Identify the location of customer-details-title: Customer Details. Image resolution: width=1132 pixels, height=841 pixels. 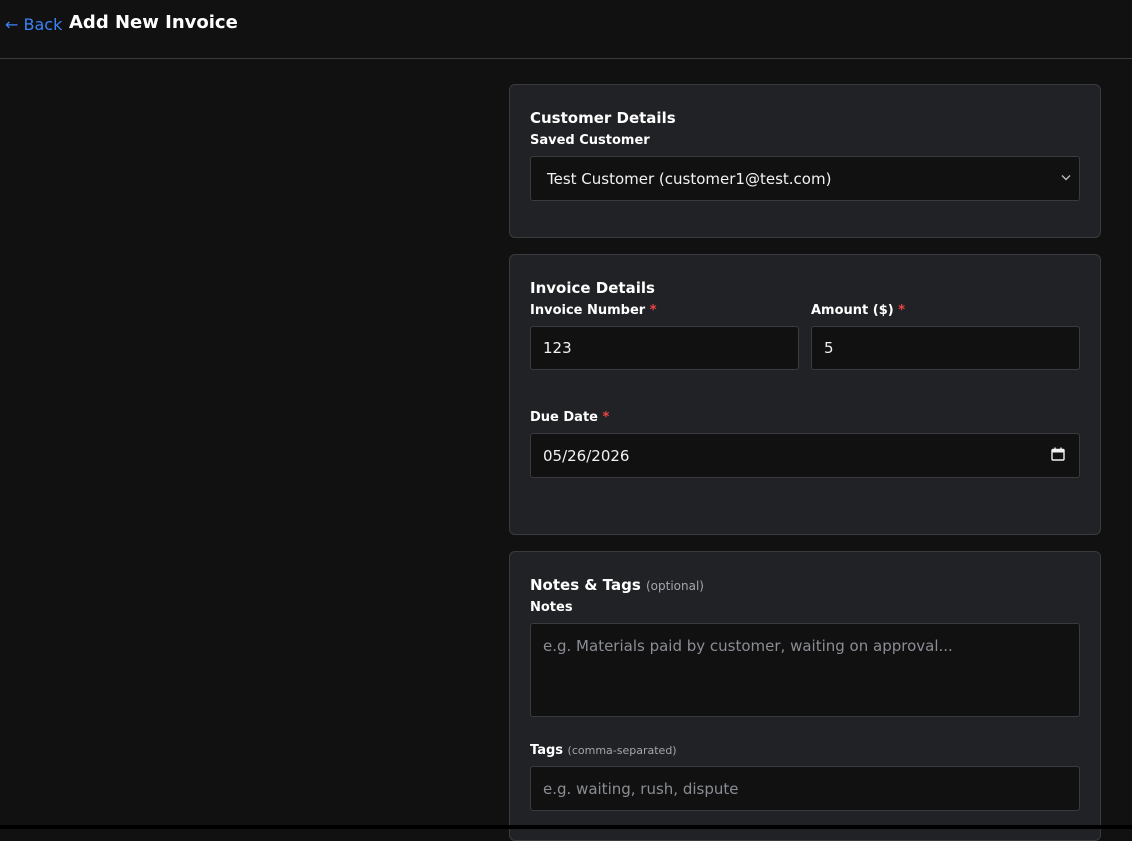
(603, 118).